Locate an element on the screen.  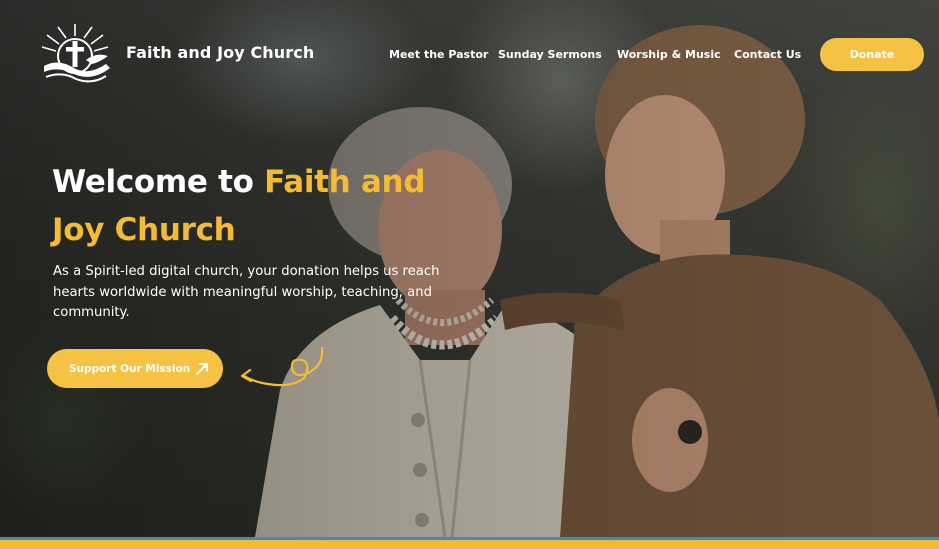
headline-white: Welcome to is located at coordinates (158, 182).